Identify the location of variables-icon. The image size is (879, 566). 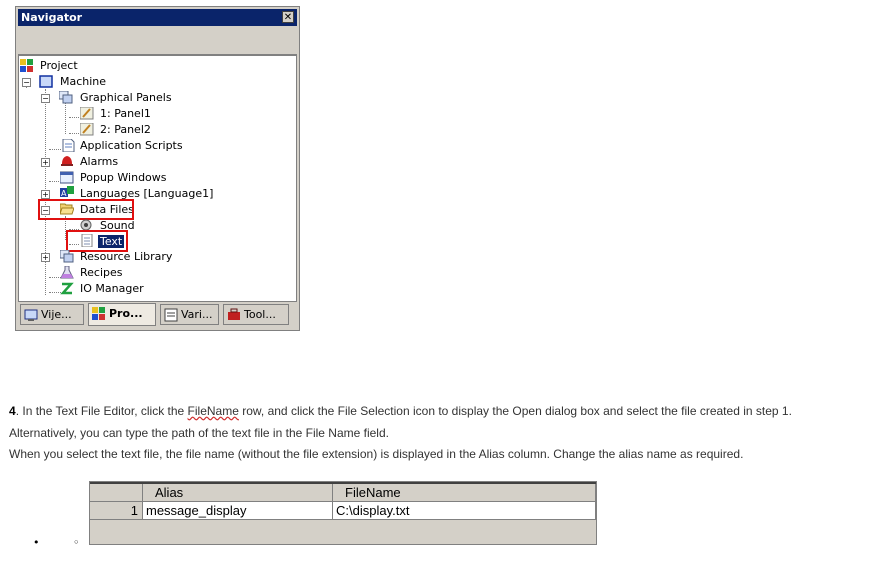
(171, 315).